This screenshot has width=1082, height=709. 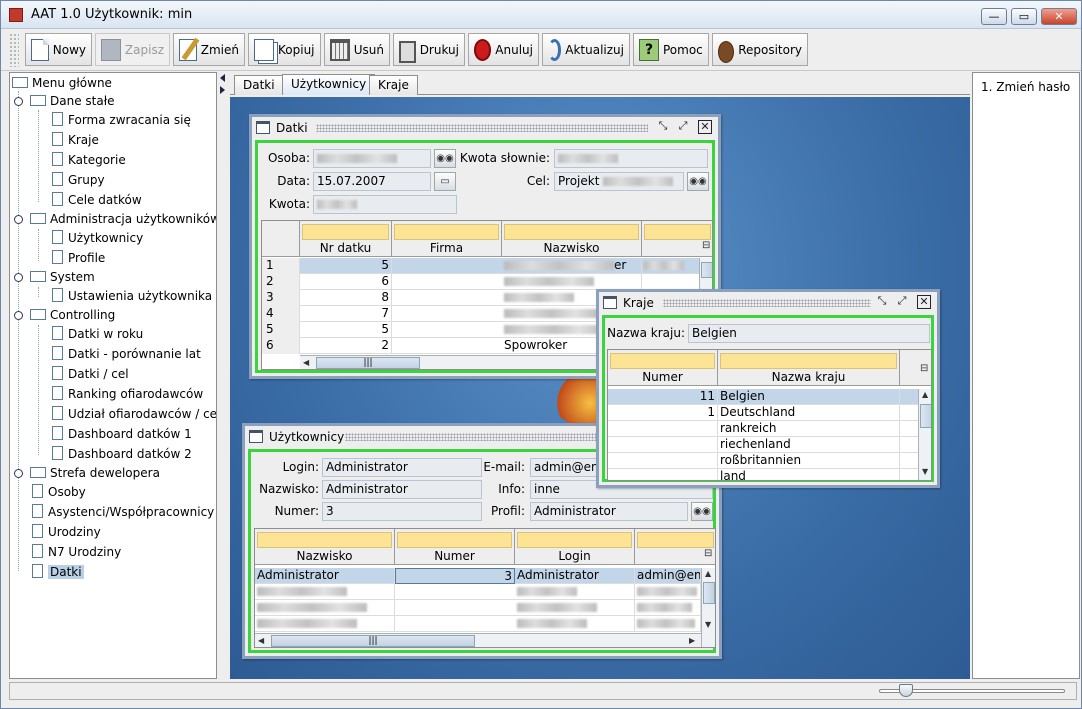 What do you see at coordinates (76, 552) in the screenshot?
I see `tree-item-n7-urodziny: N7 Urodziny` at bounding box center [76, 552].